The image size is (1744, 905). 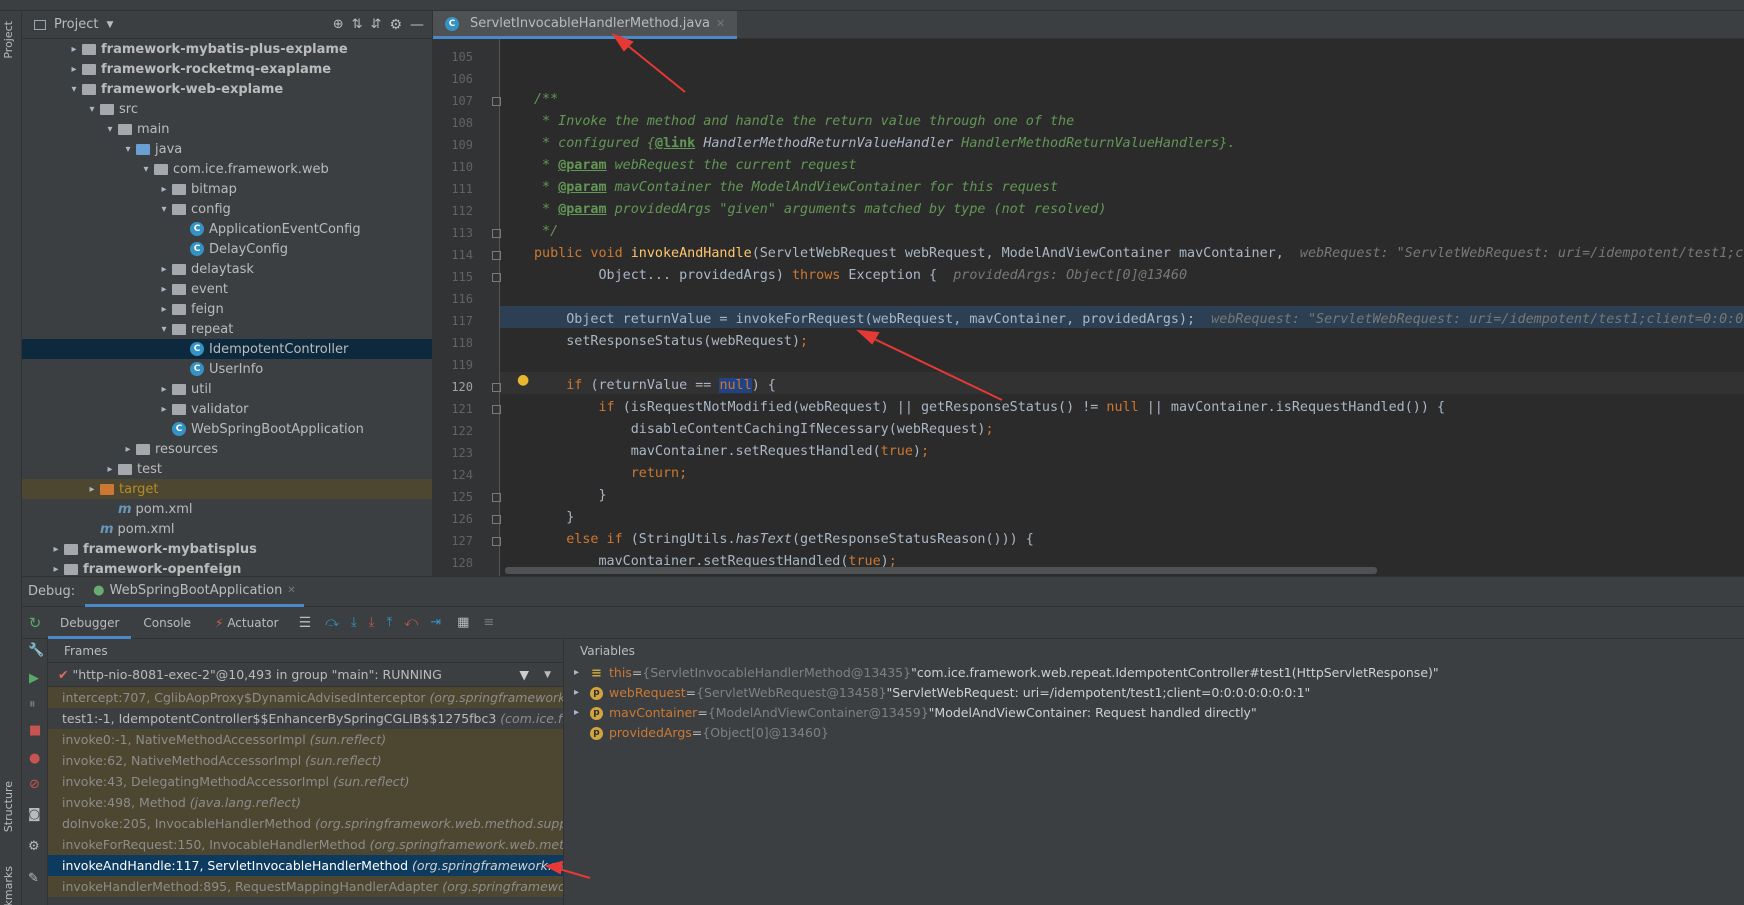 What do you see at coordinates (227, 269) in the screenshot?
I see `tree-item: ▸ delaytask` at bounding box center [227, 269].